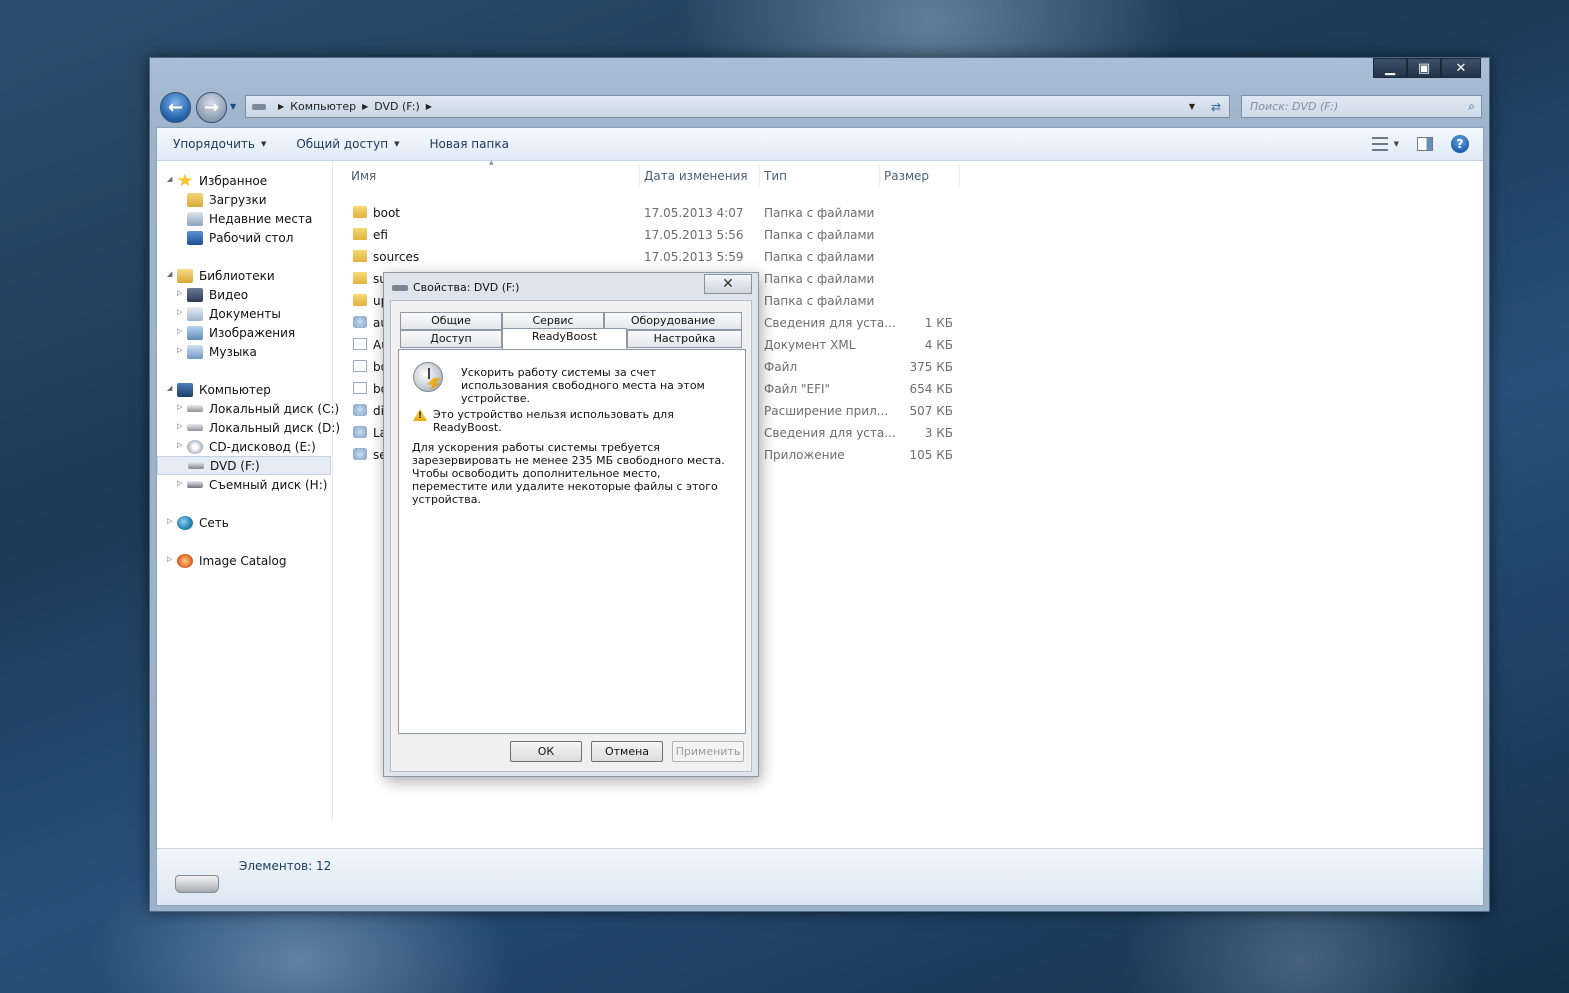 This screenshot has height=993, width=1569. Describe the element at coordinates (185, 389) in the screenshot. I see `computer-icon` at that location.